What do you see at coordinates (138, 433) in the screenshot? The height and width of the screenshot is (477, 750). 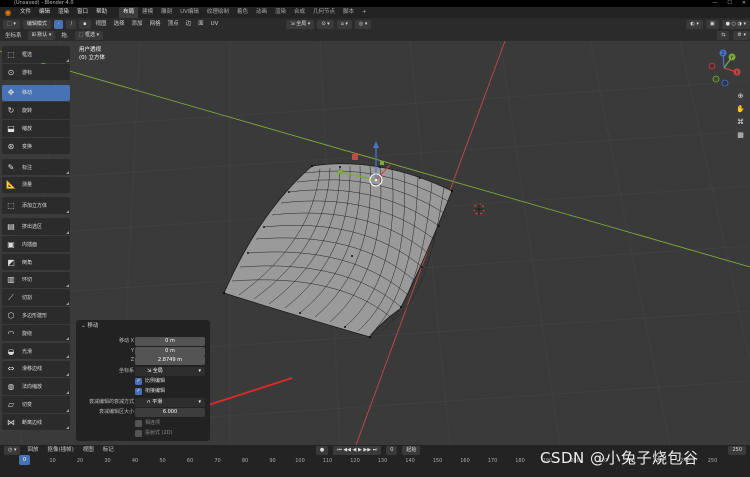 I see `projected-checkbox` at bounding box center [138, 433].